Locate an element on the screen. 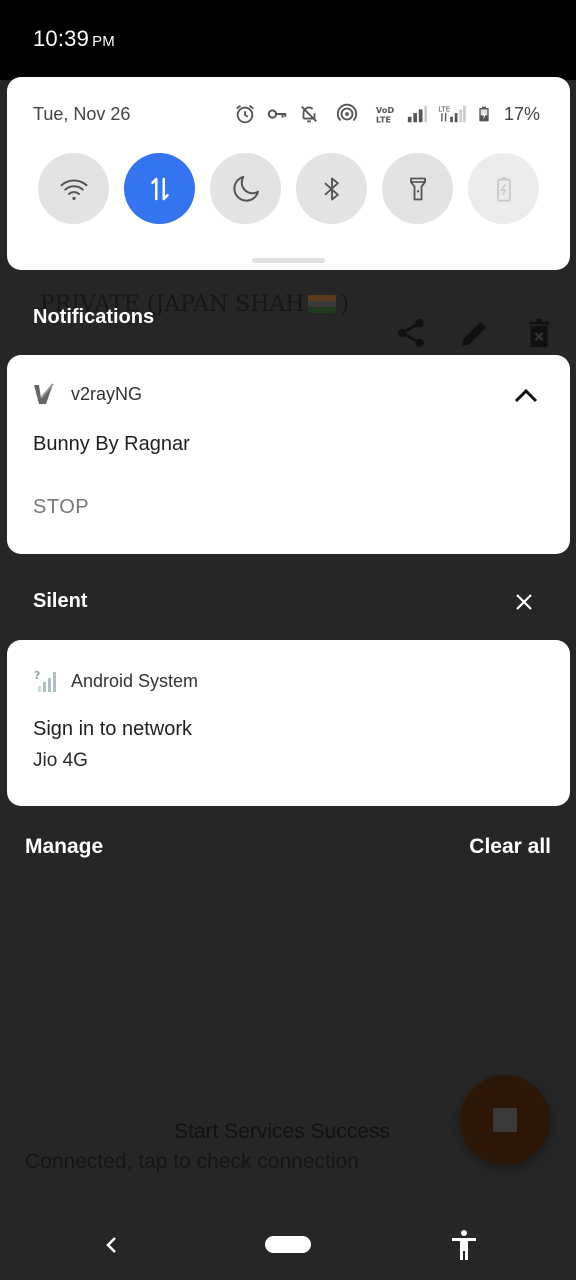 This screenshot has width=576, height=1280. tile-bluetooth is located at coordinates (331, 188).